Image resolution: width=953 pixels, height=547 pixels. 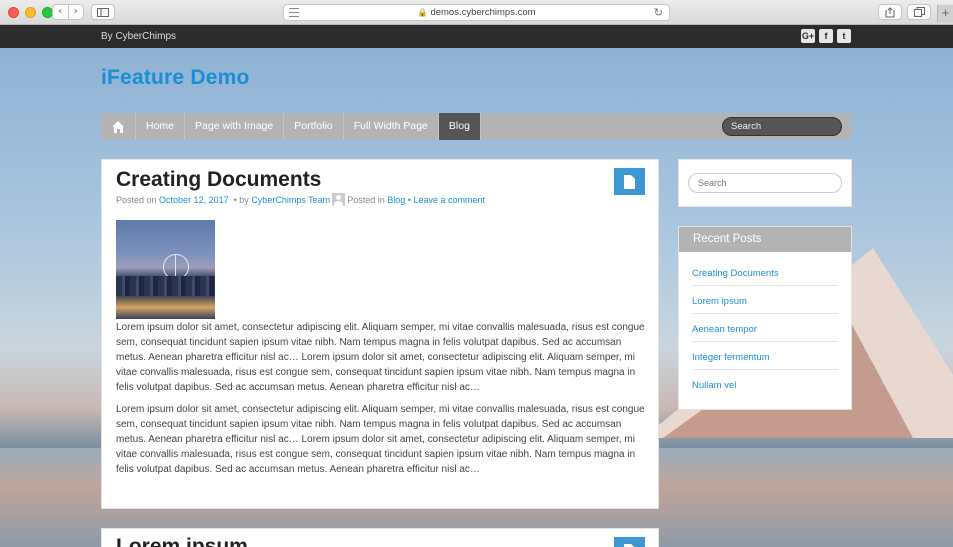 I want to click on reload-icon: ↻, so click(x=658, y=12).